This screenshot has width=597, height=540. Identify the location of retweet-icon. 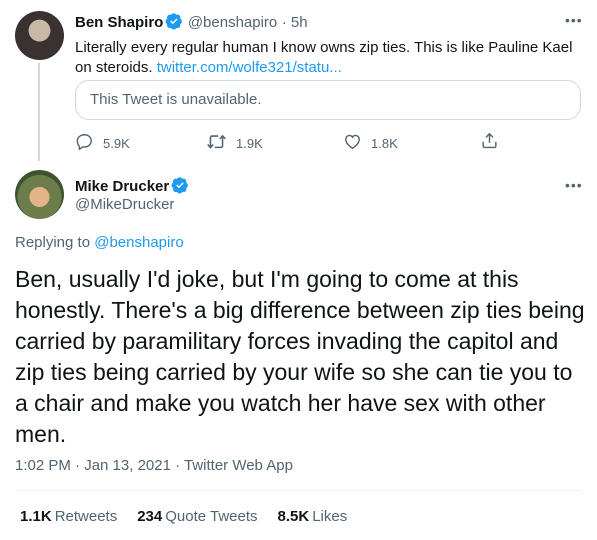
(216, 143).